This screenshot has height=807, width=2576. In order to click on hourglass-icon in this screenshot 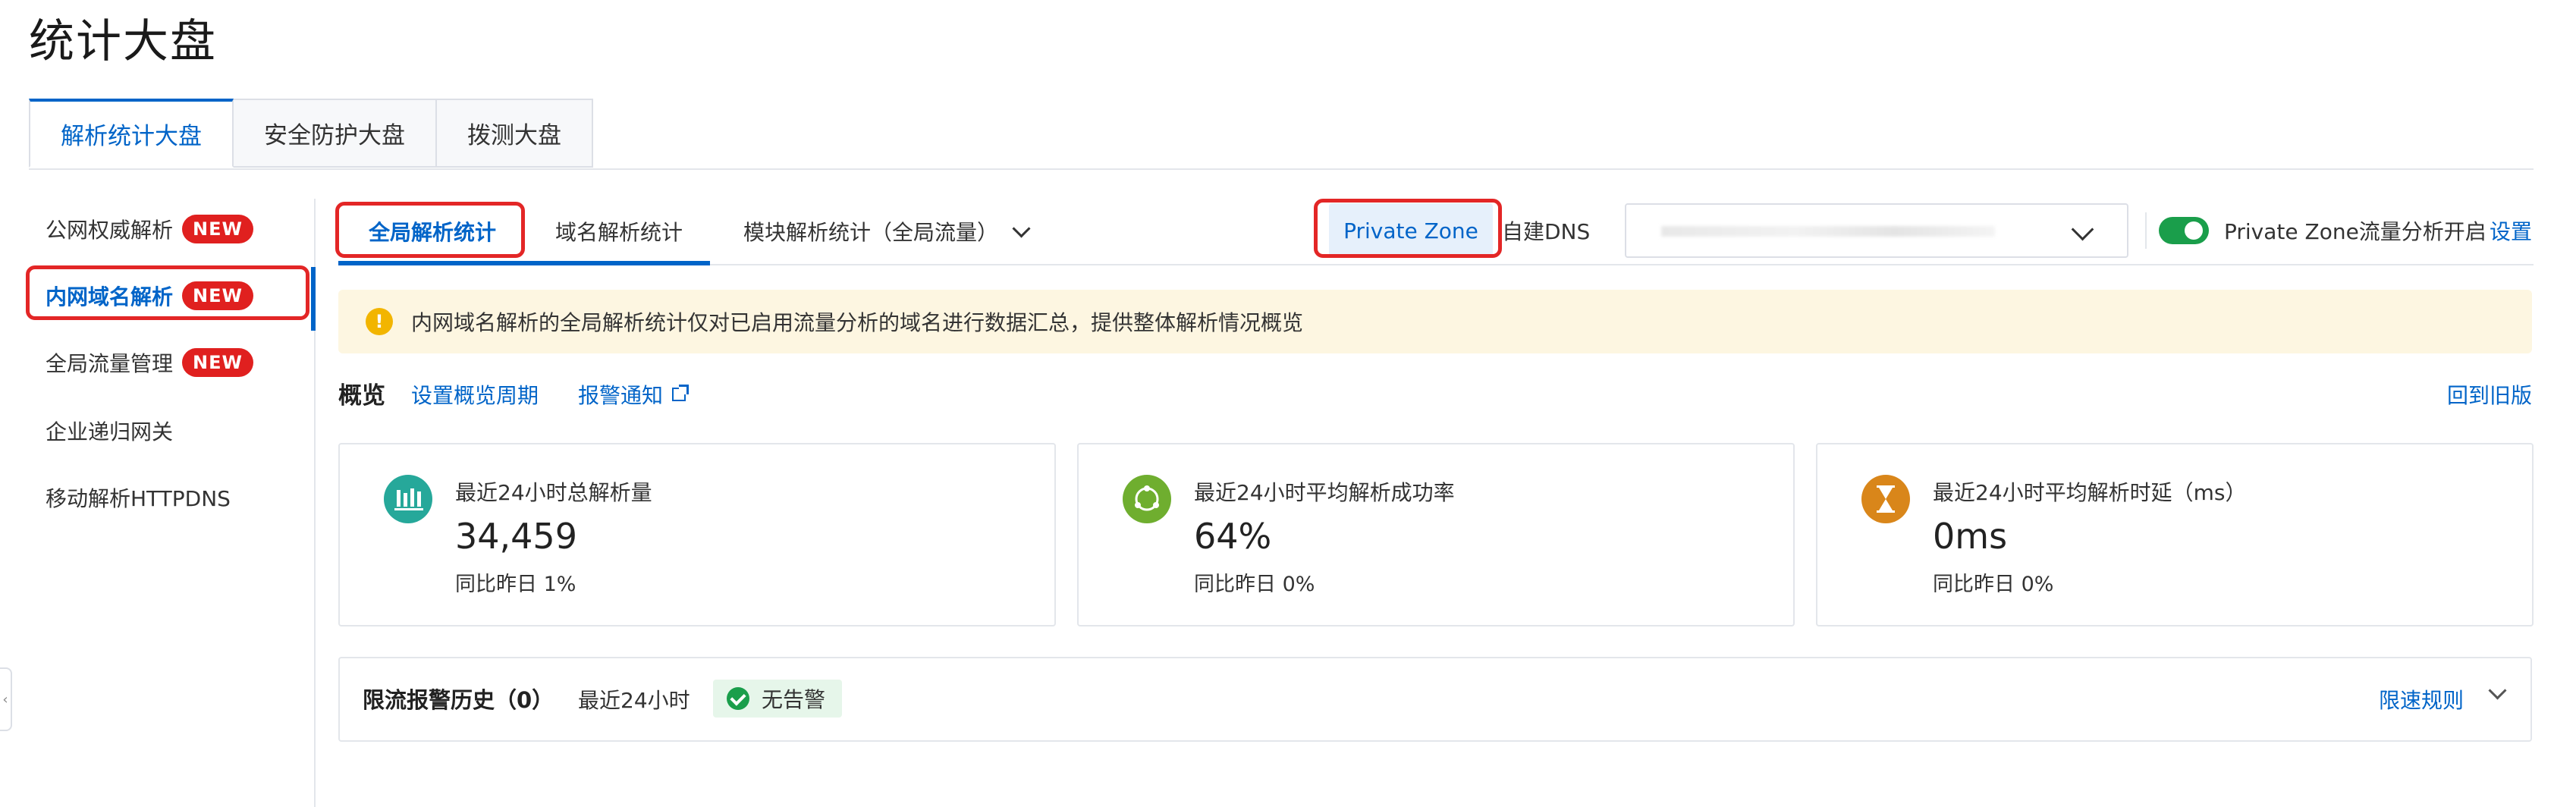, I will do `click(1885, 499)`.